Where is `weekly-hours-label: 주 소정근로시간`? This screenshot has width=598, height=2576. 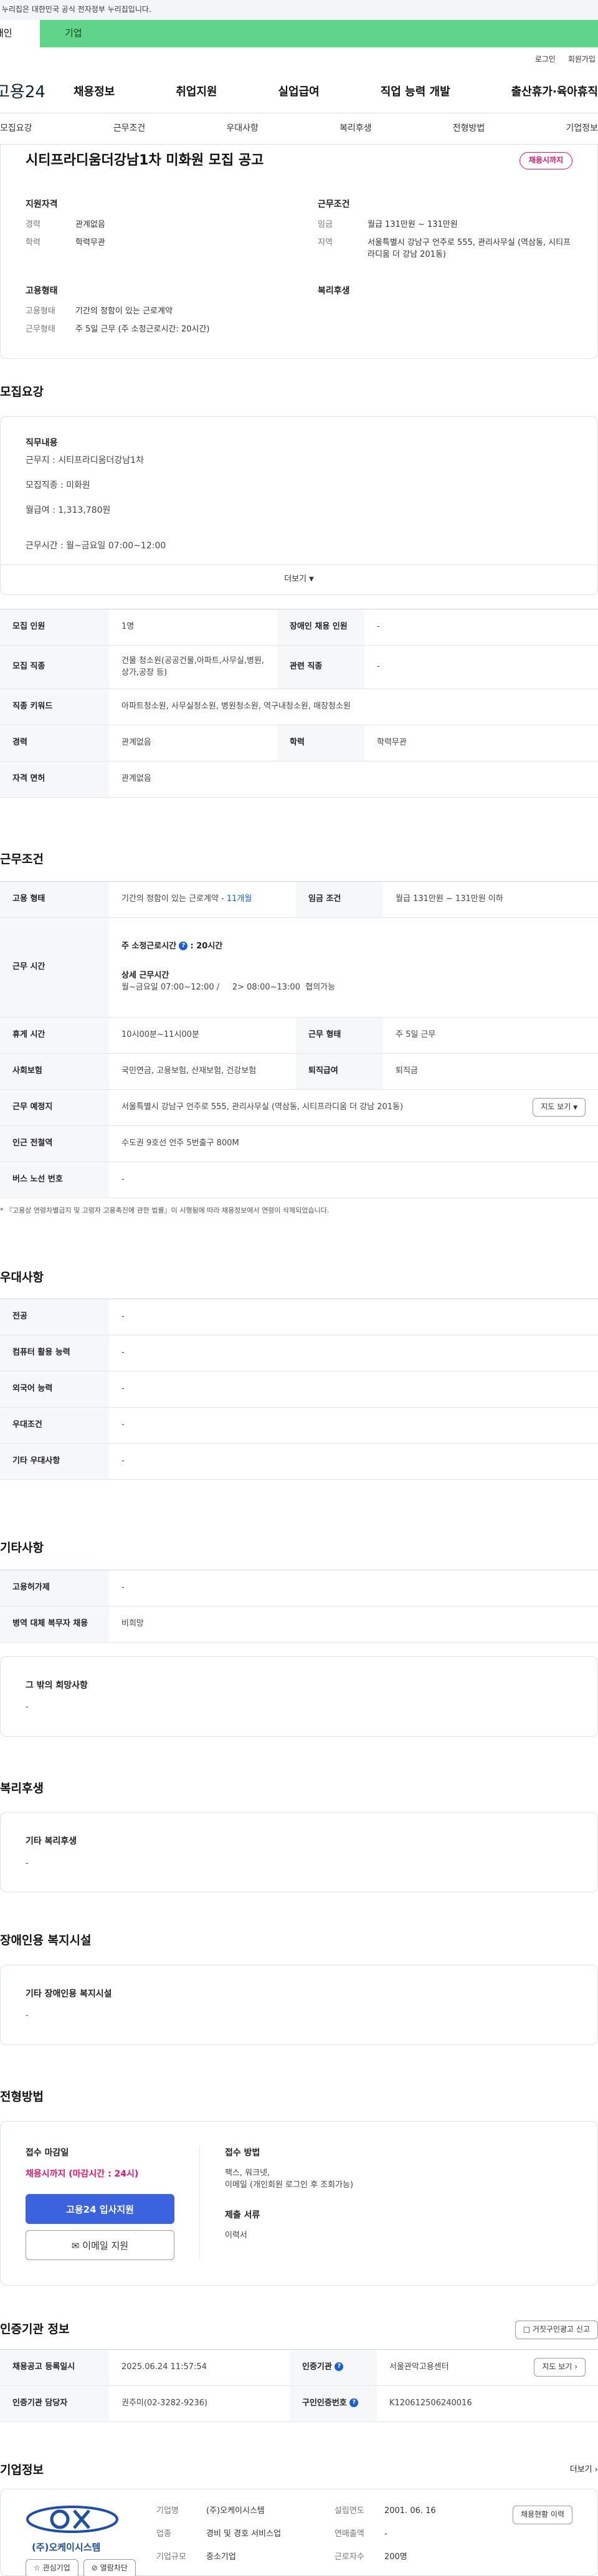 weekly-hours-label: 주 소정근로시간 is located at coordinates (149, 946).